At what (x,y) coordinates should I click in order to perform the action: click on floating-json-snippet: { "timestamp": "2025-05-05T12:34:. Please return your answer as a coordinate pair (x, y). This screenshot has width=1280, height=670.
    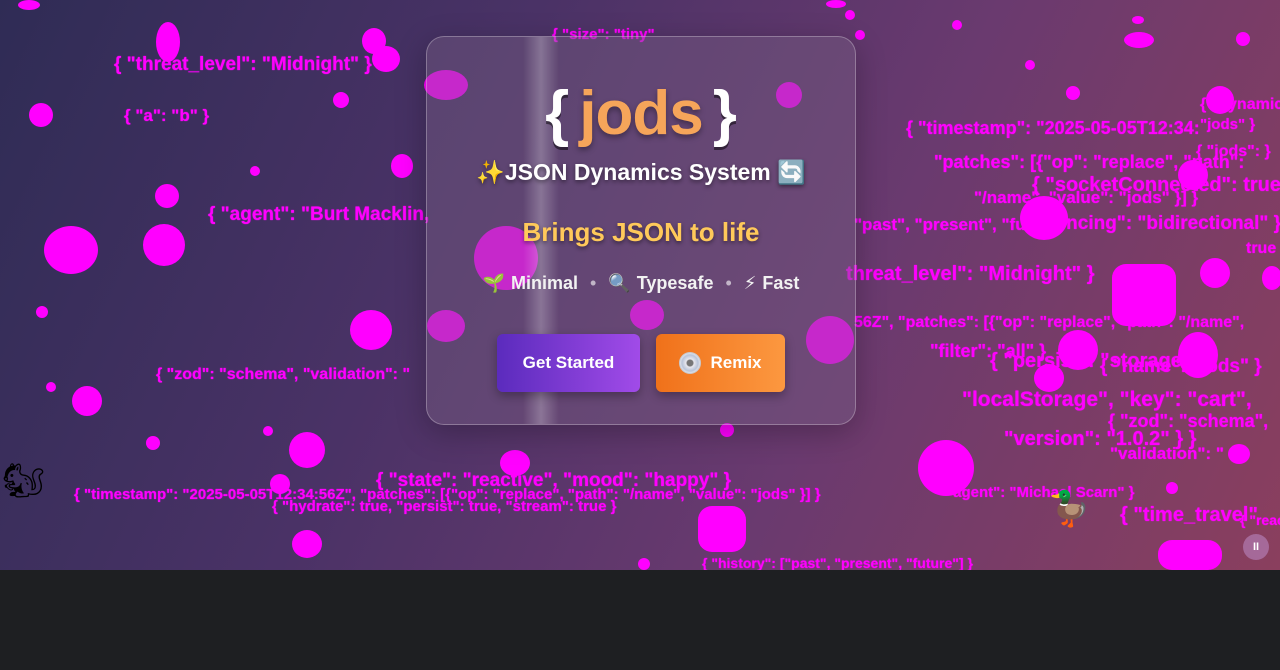
    Looking at the image, I should click on (1053, 128).